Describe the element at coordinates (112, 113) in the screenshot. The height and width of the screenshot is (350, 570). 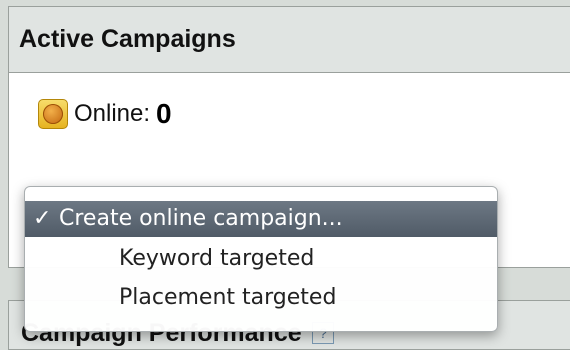
I see `online-label: Online:` at that location.